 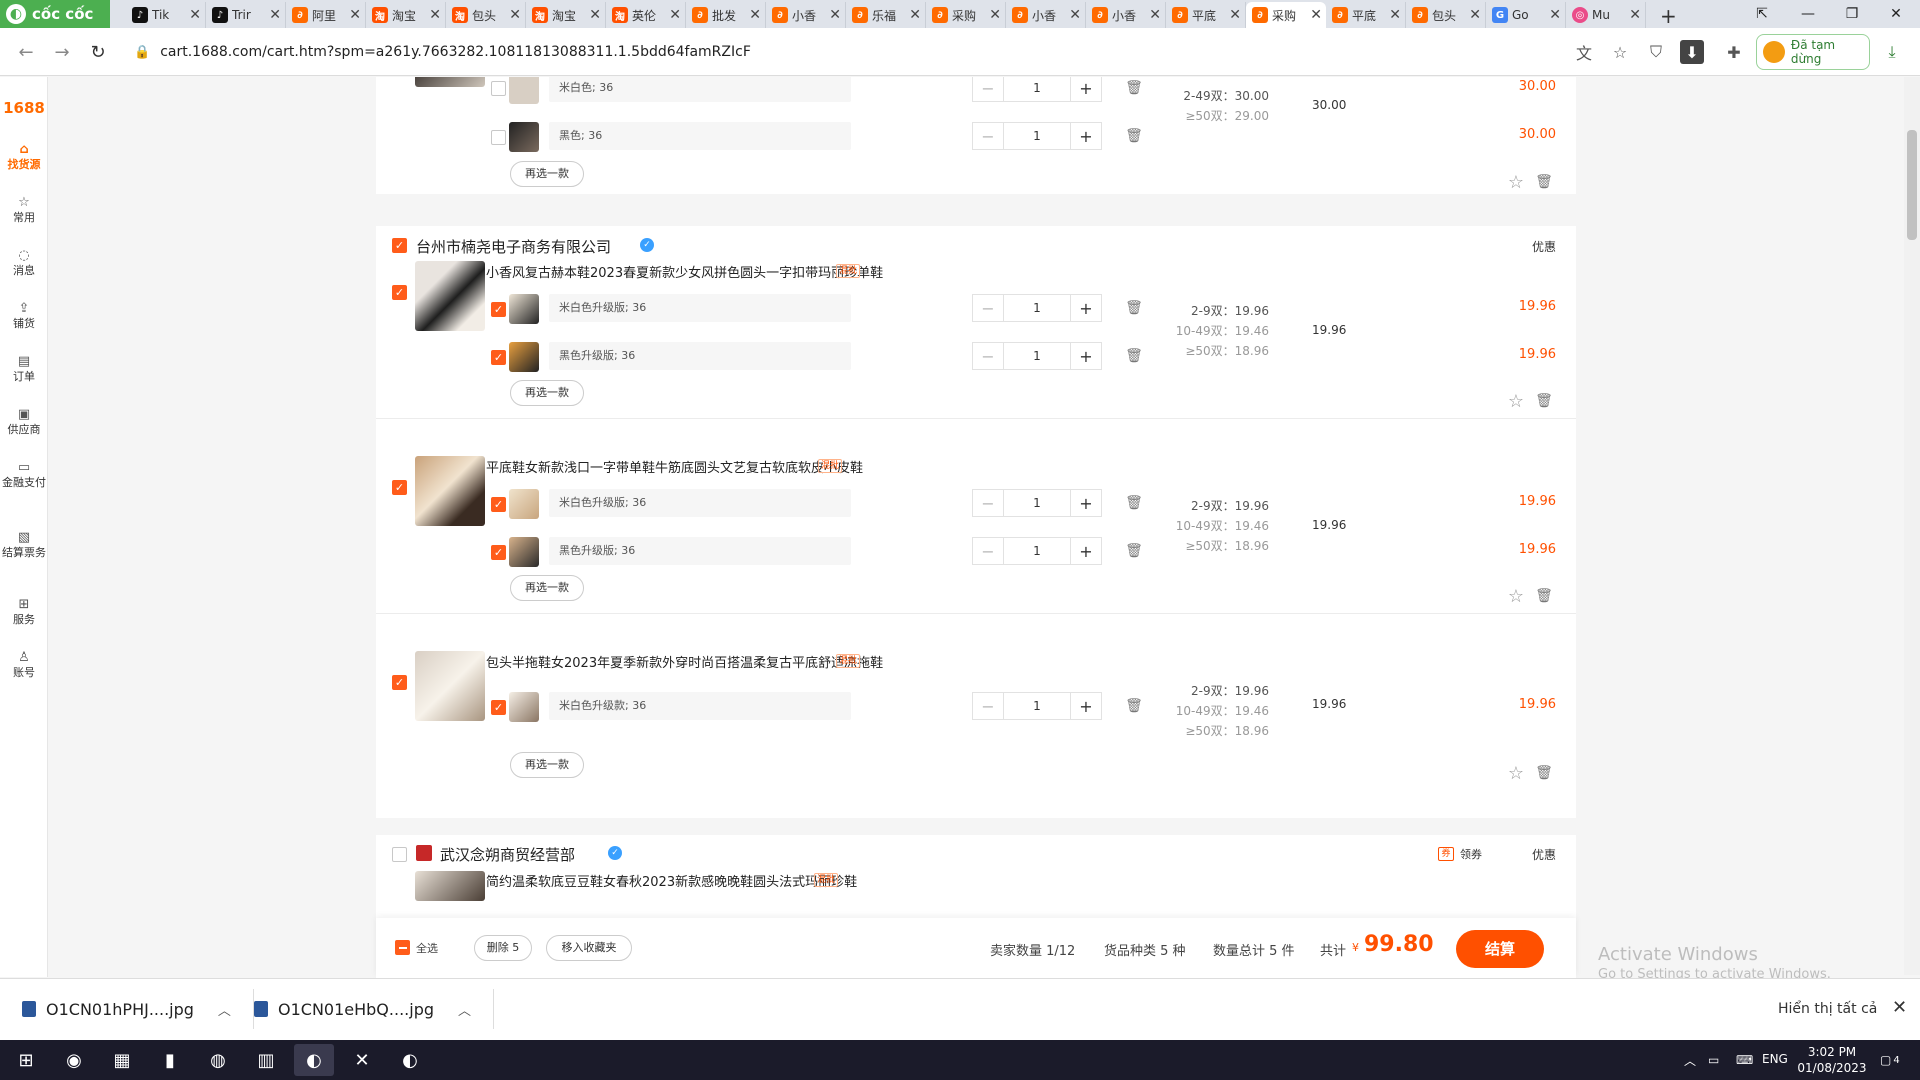 I want to click on shop-name: 台州市楠尧电子商务有限公司, so click(x=513, y=246).